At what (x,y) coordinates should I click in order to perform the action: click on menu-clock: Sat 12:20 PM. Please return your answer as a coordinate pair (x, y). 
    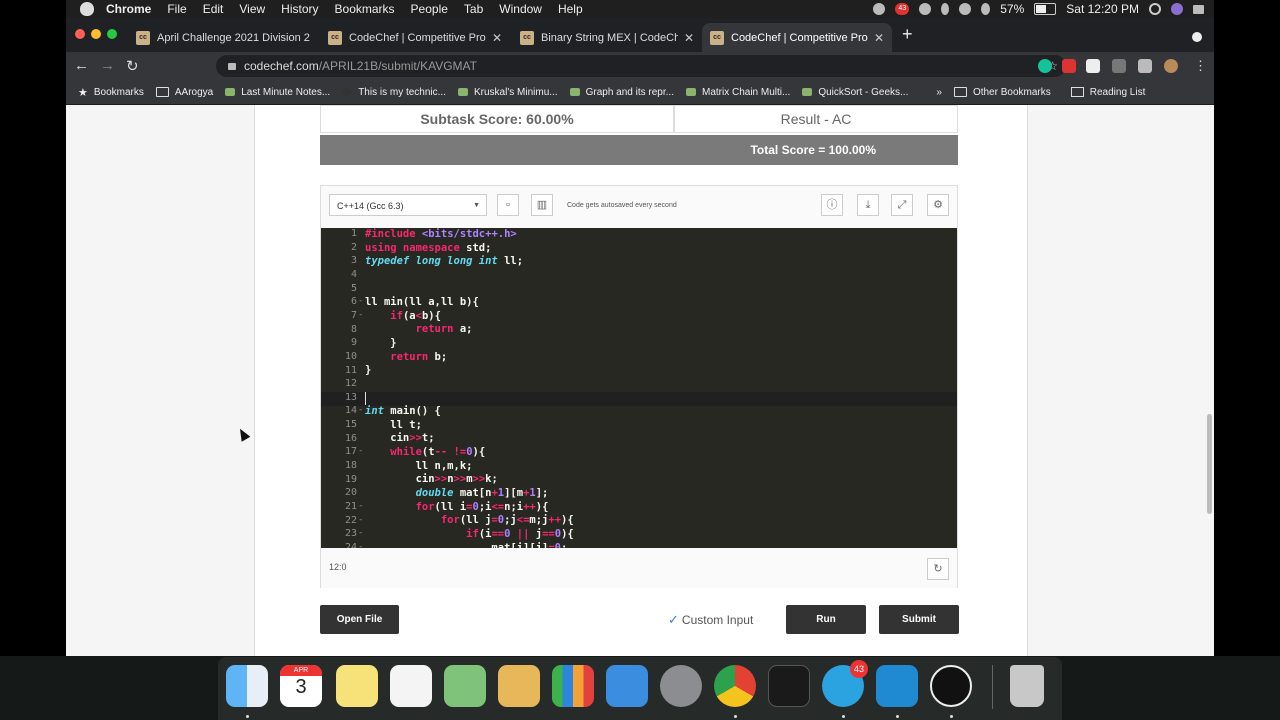
    Looking at the image, I should click on (1102, 9).